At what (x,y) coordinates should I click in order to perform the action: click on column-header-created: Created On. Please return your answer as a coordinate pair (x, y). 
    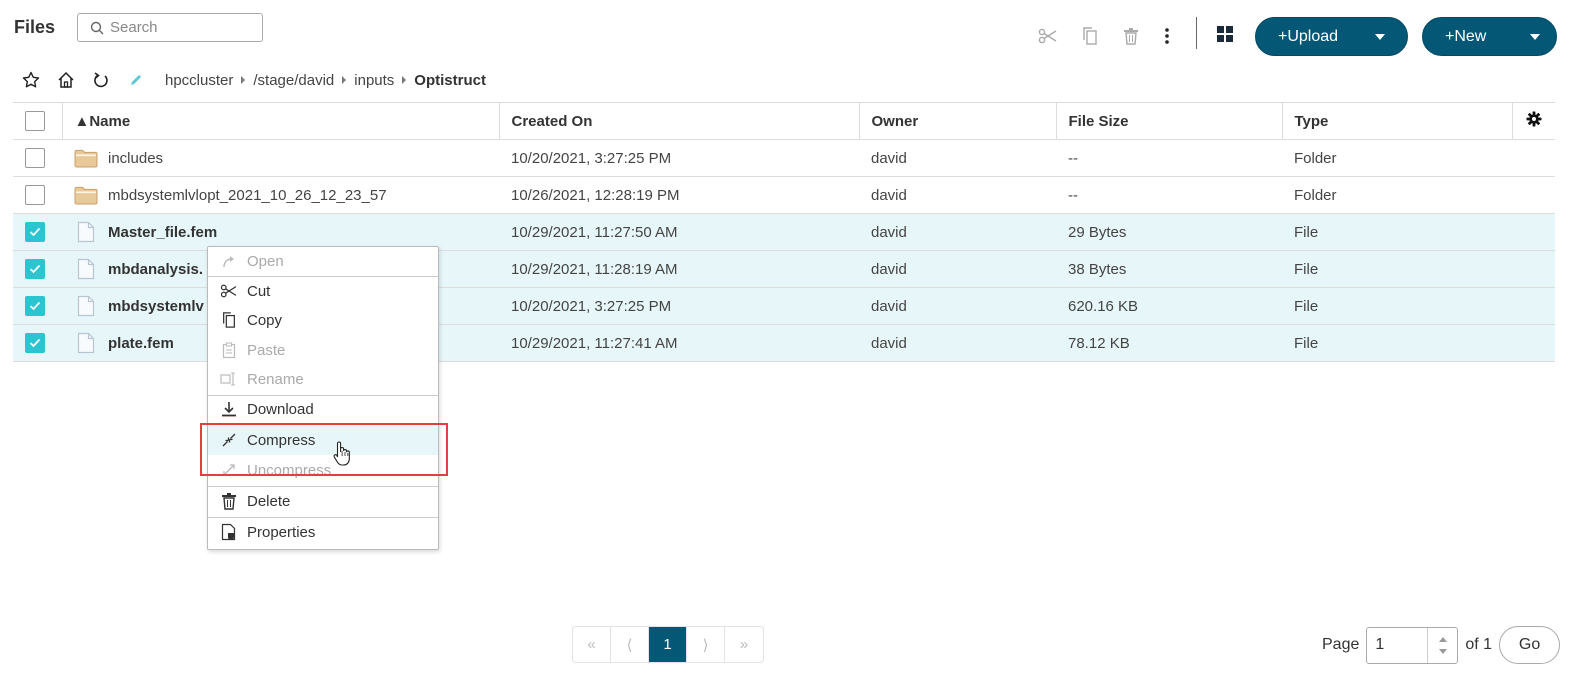
    Looking at the image, I should click on (679, 121).